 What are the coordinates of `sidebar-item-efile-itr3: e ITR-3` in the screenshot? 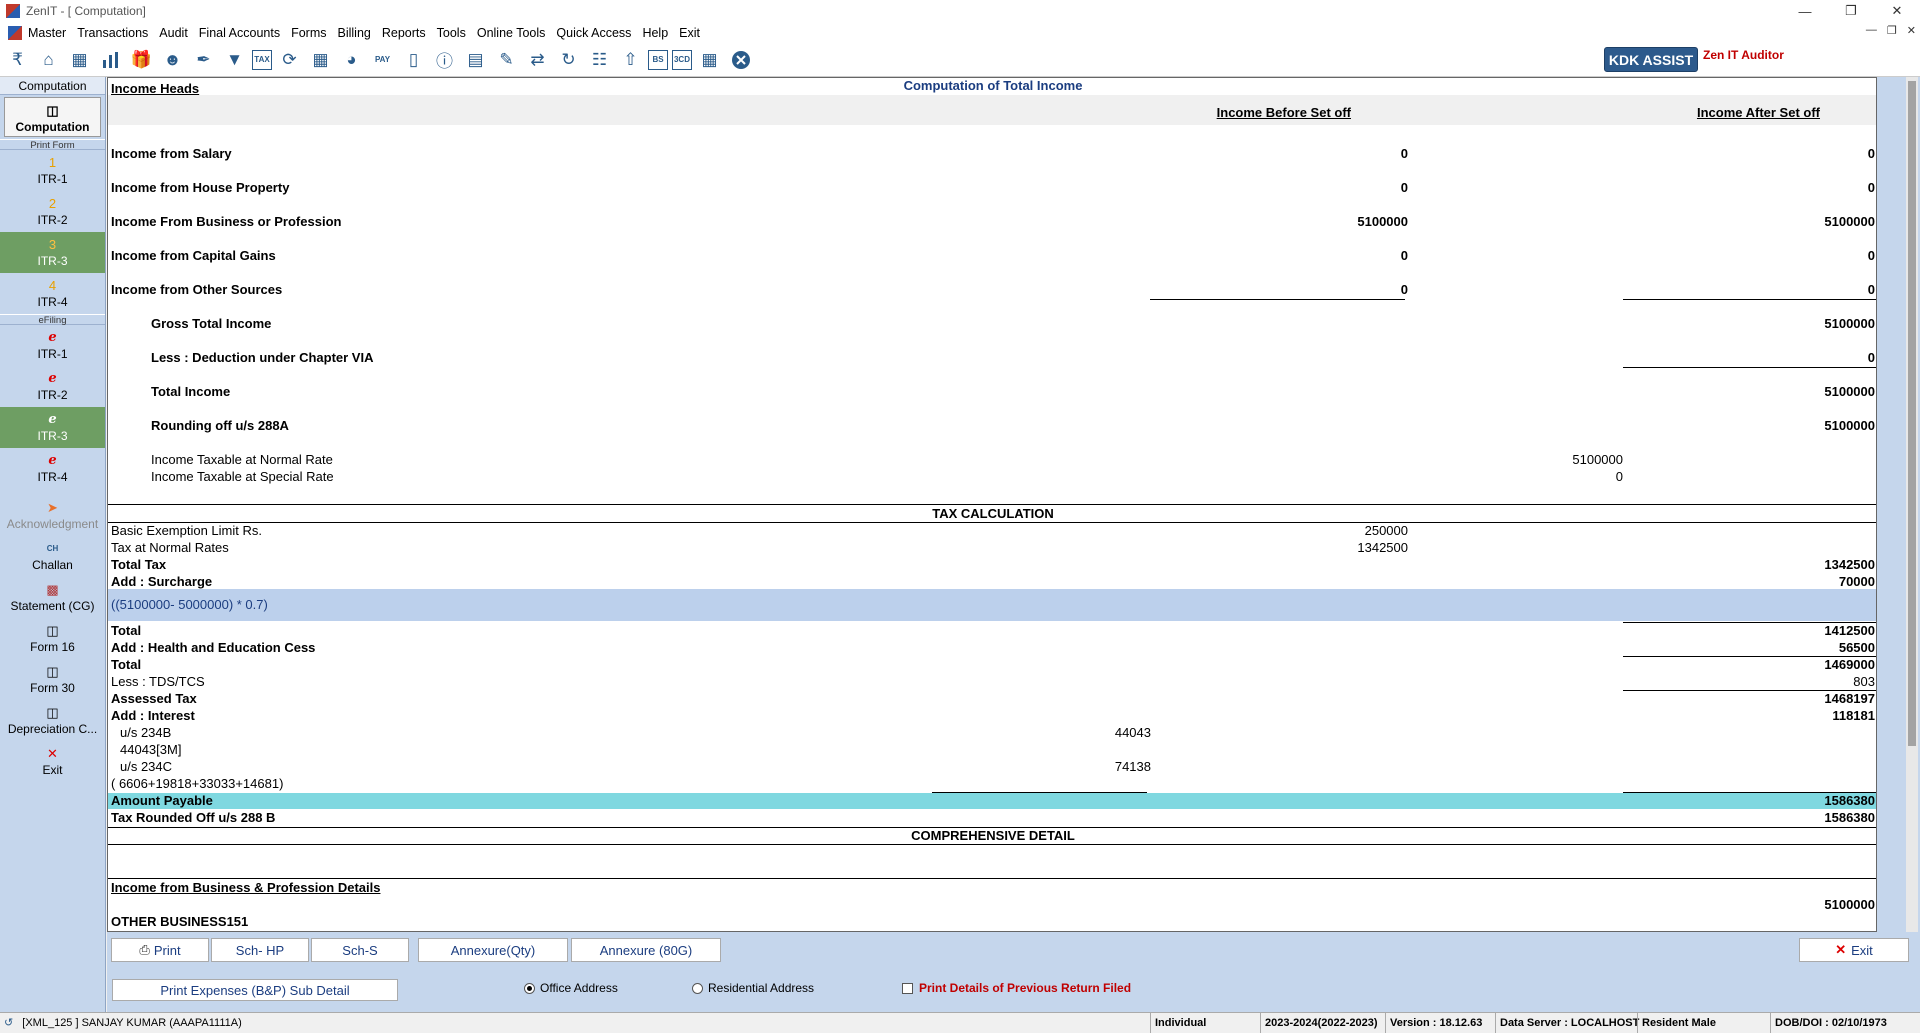 It's located at (52, 427).